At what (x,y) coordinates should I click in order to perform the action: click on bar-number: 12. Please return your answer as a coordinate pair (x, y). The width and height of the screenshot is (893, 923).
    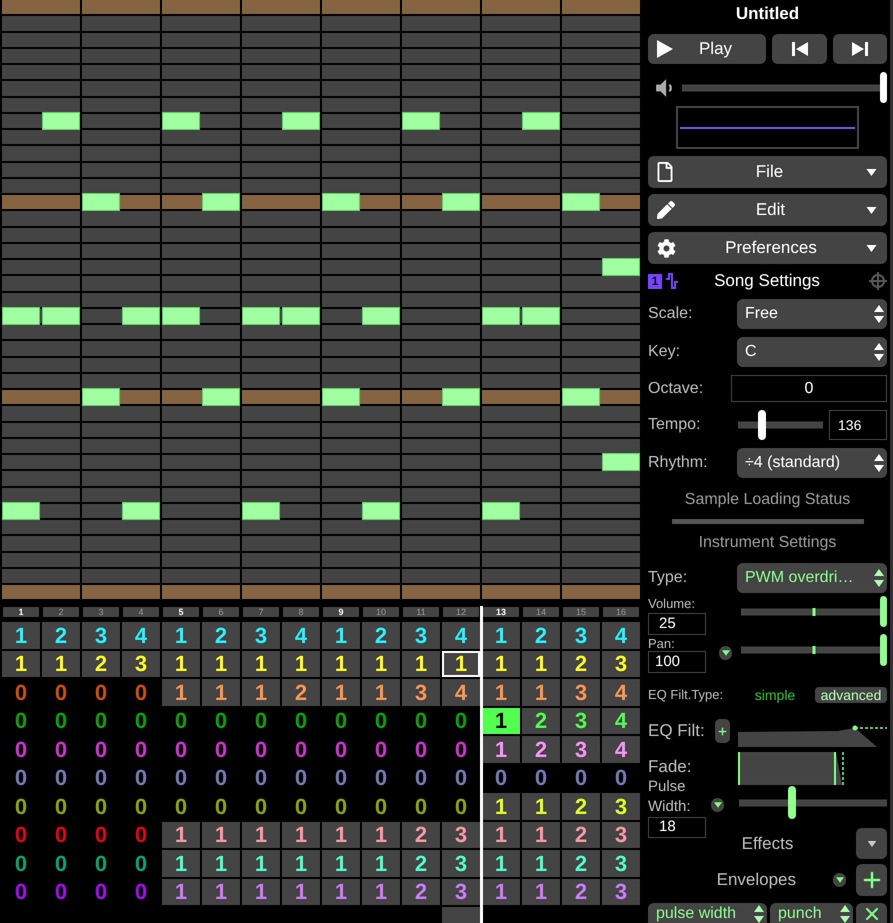
    Looking at the image, I should click on (461, 612).